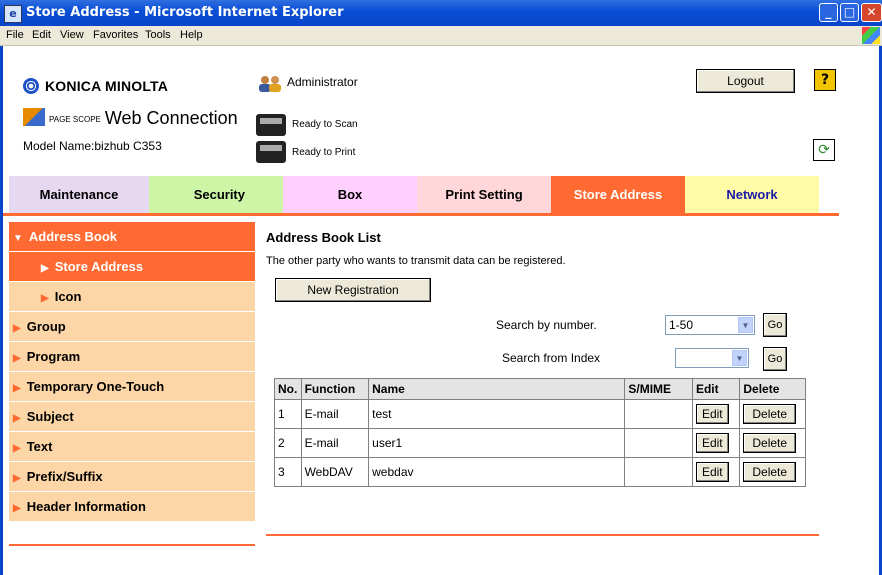 The image size is (882, 575). I want to click on table-row: 3 WebDAV webdav Edit Delete, so click(540, 472).